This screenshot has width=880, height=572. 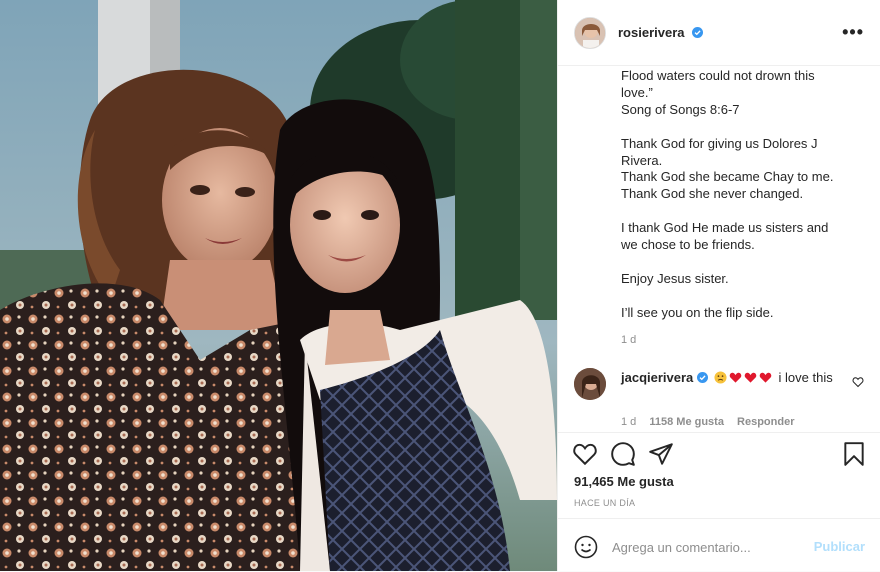 What do you see at coordinates (651, 32) in the screenshot?
I see `author-username-text: rosierivera` at bounding box center [651, 32].